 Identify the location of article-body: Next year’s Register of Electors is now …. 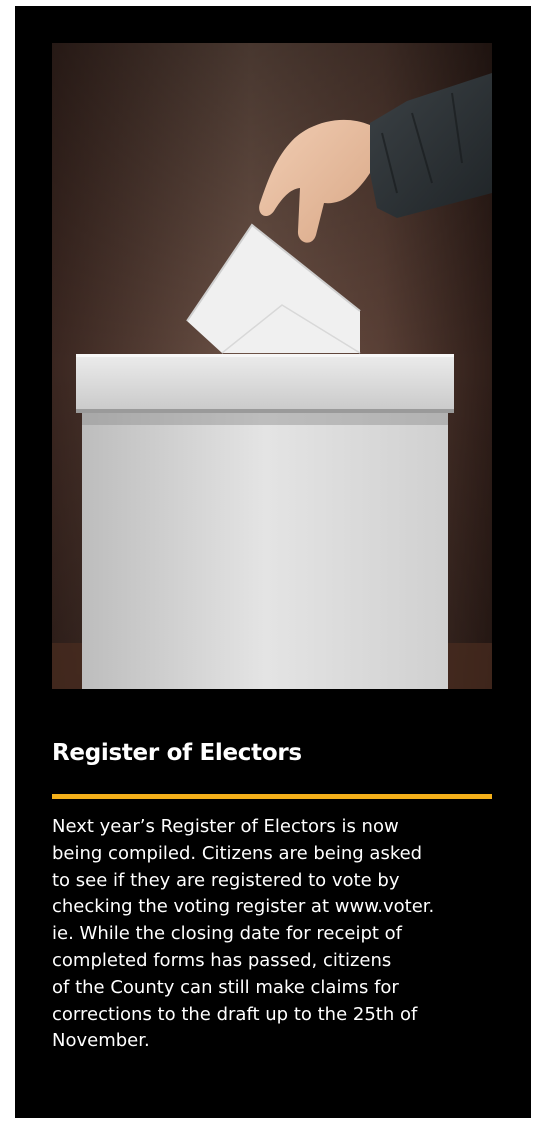
(243, 934).